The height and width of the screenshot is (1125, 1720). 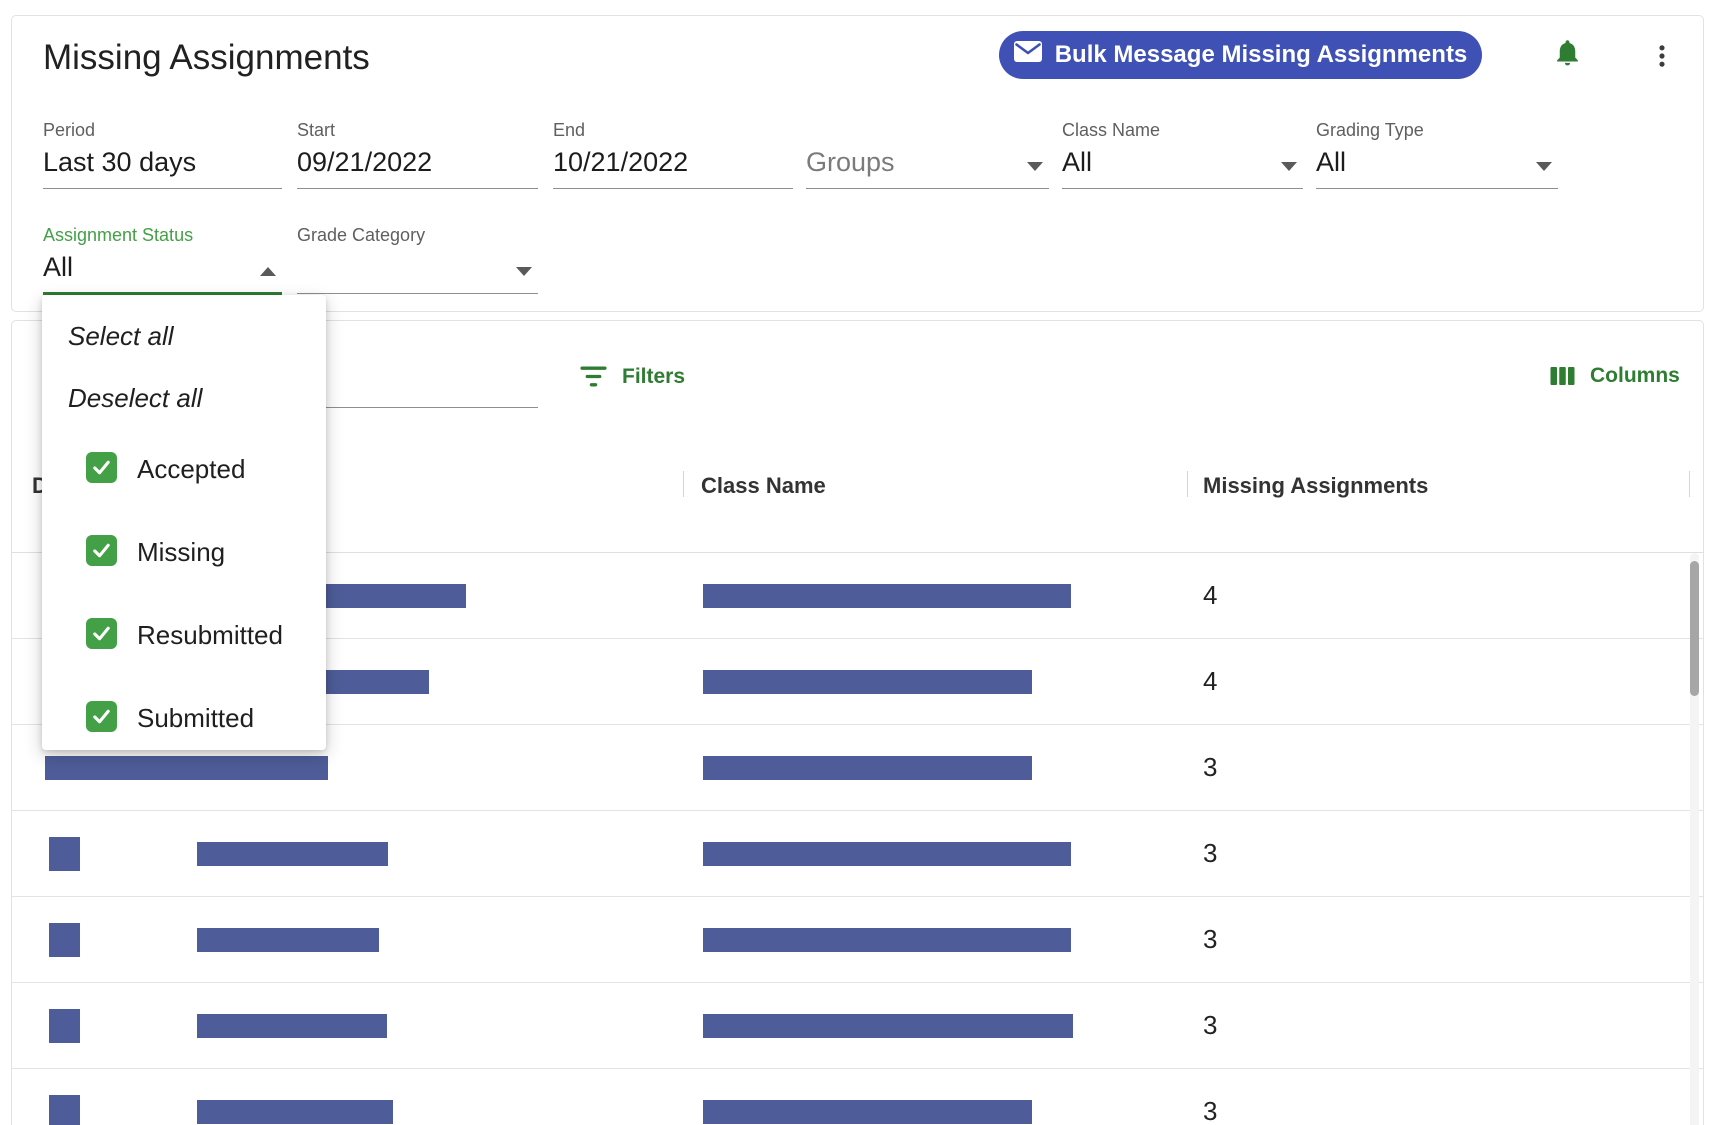 What do you see at coordinates (593, 376) in the screenshot?
I see `filter-icon` at bounding box center [593, 376].